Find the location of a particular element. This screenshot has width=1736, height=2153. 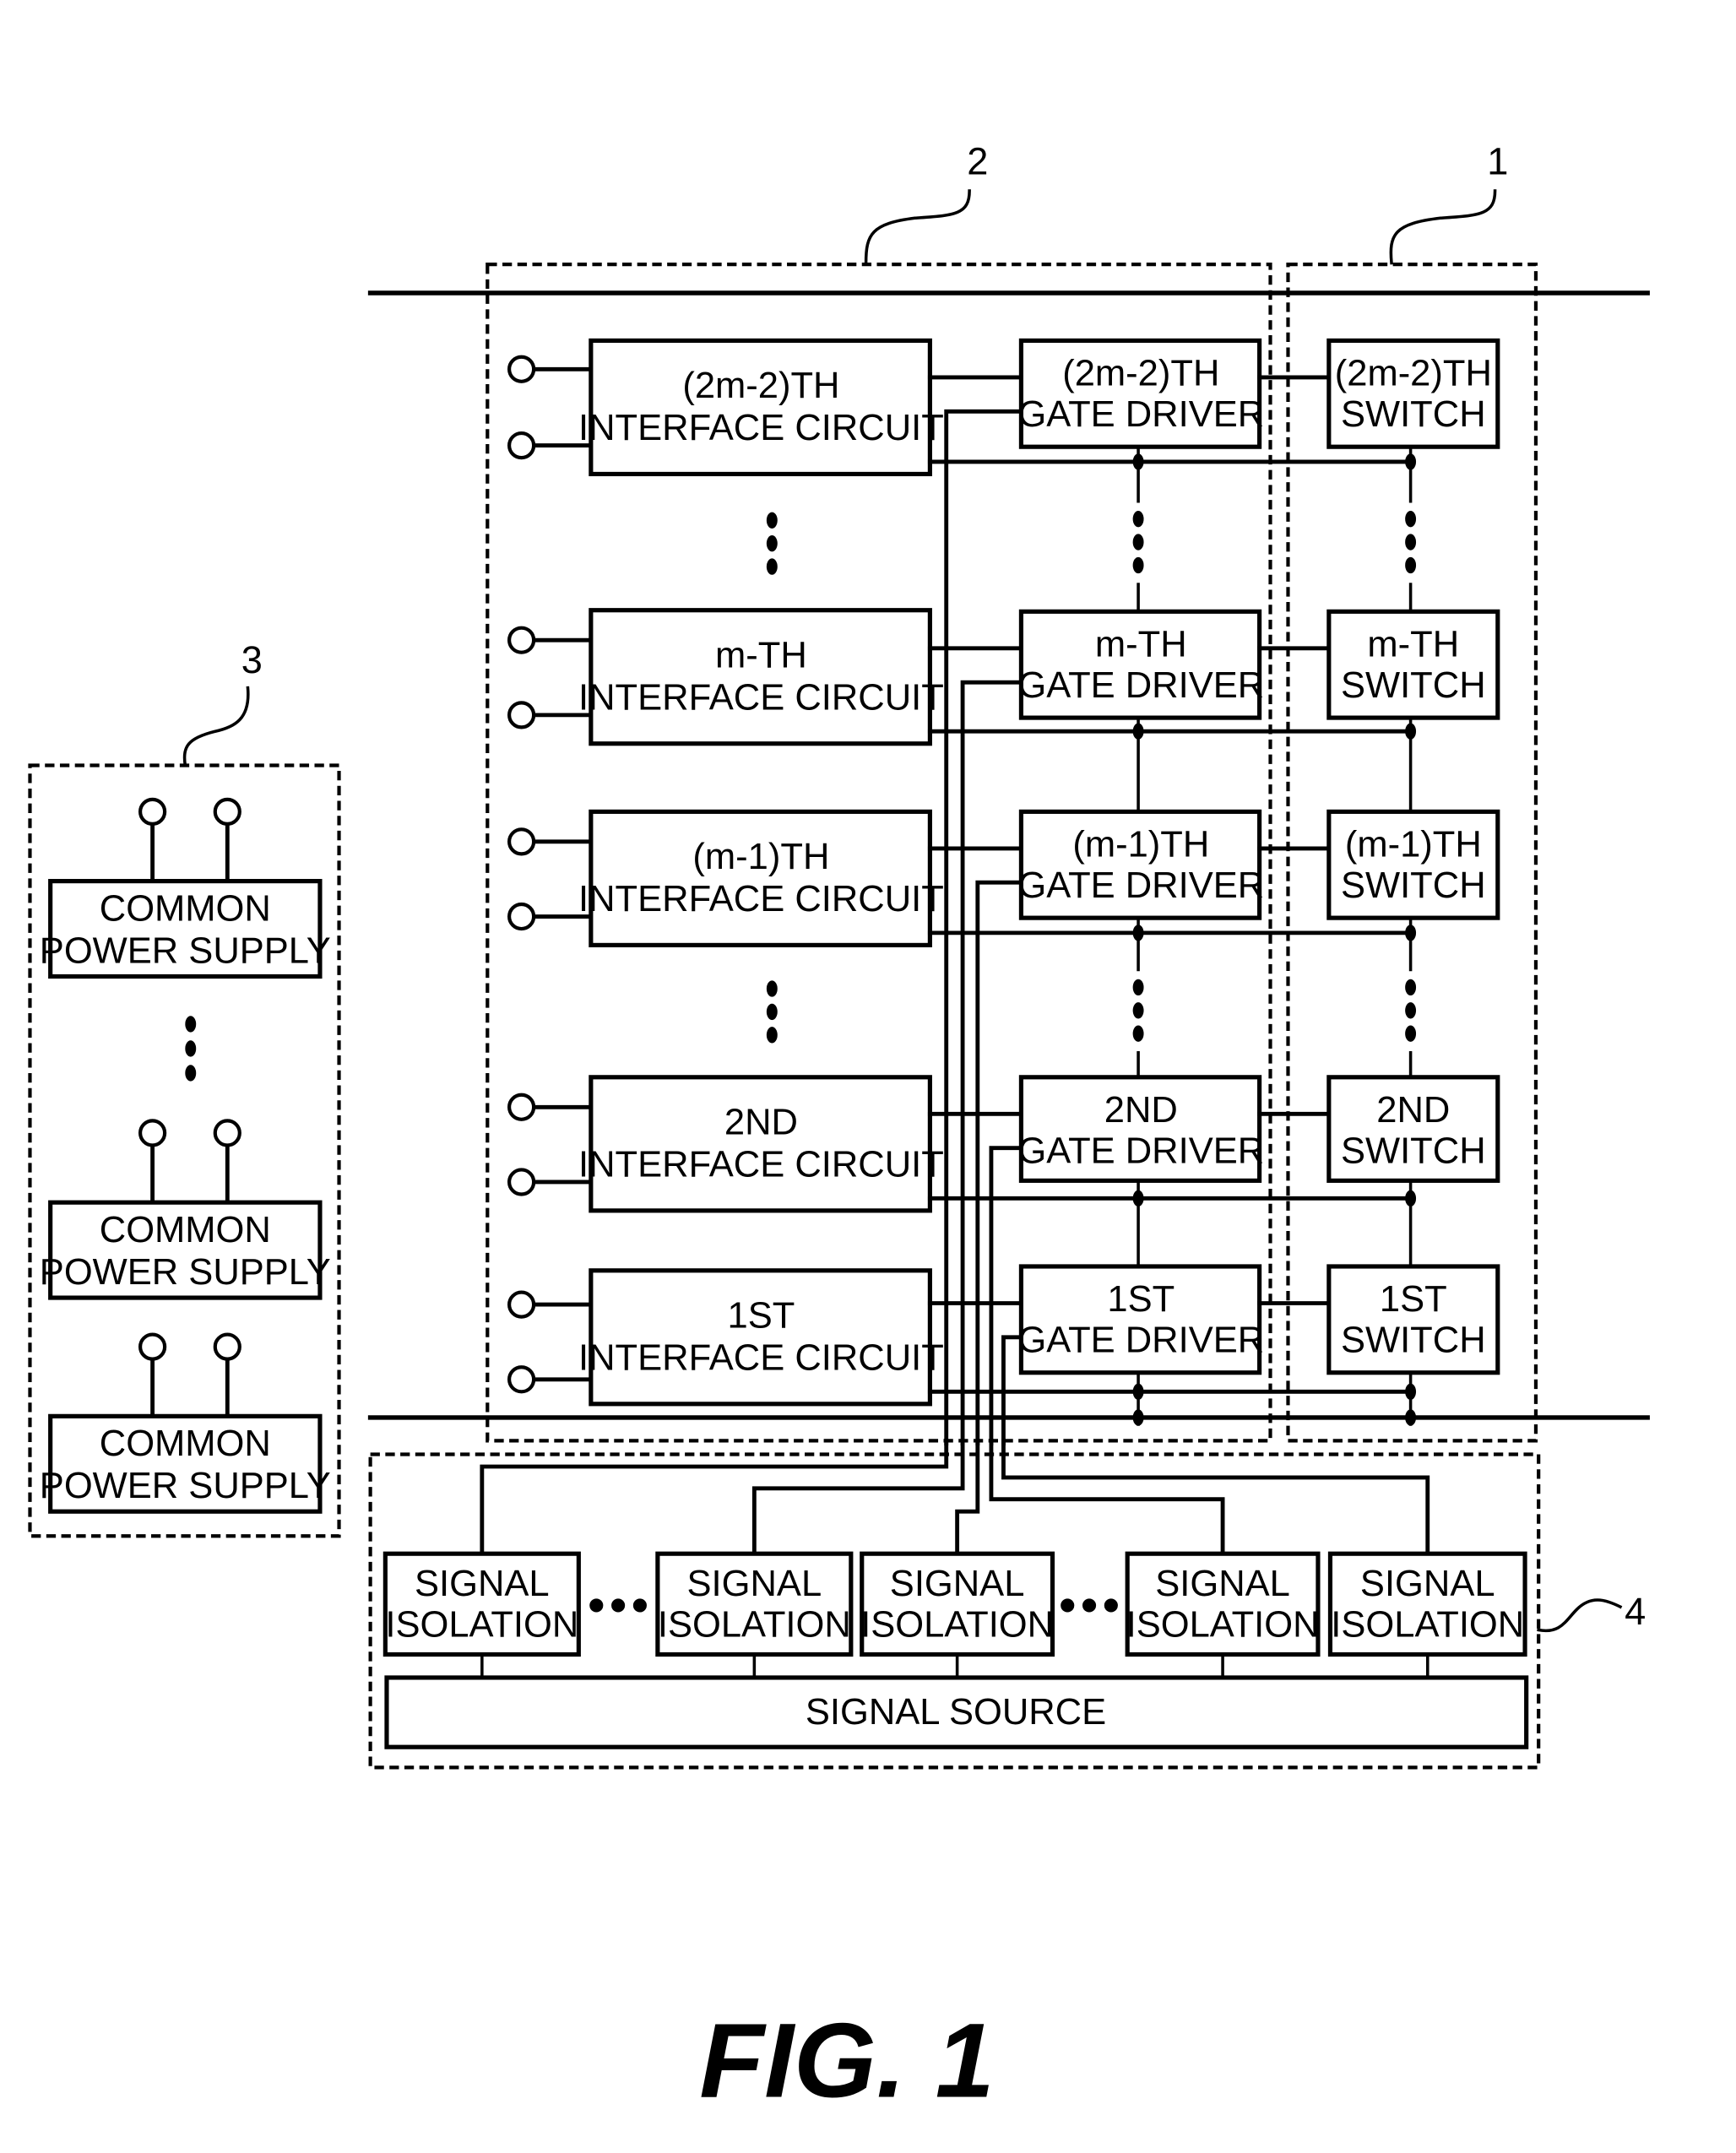

switch-label-line-1: (m-1)TH is located at coordinates (1414, 845).